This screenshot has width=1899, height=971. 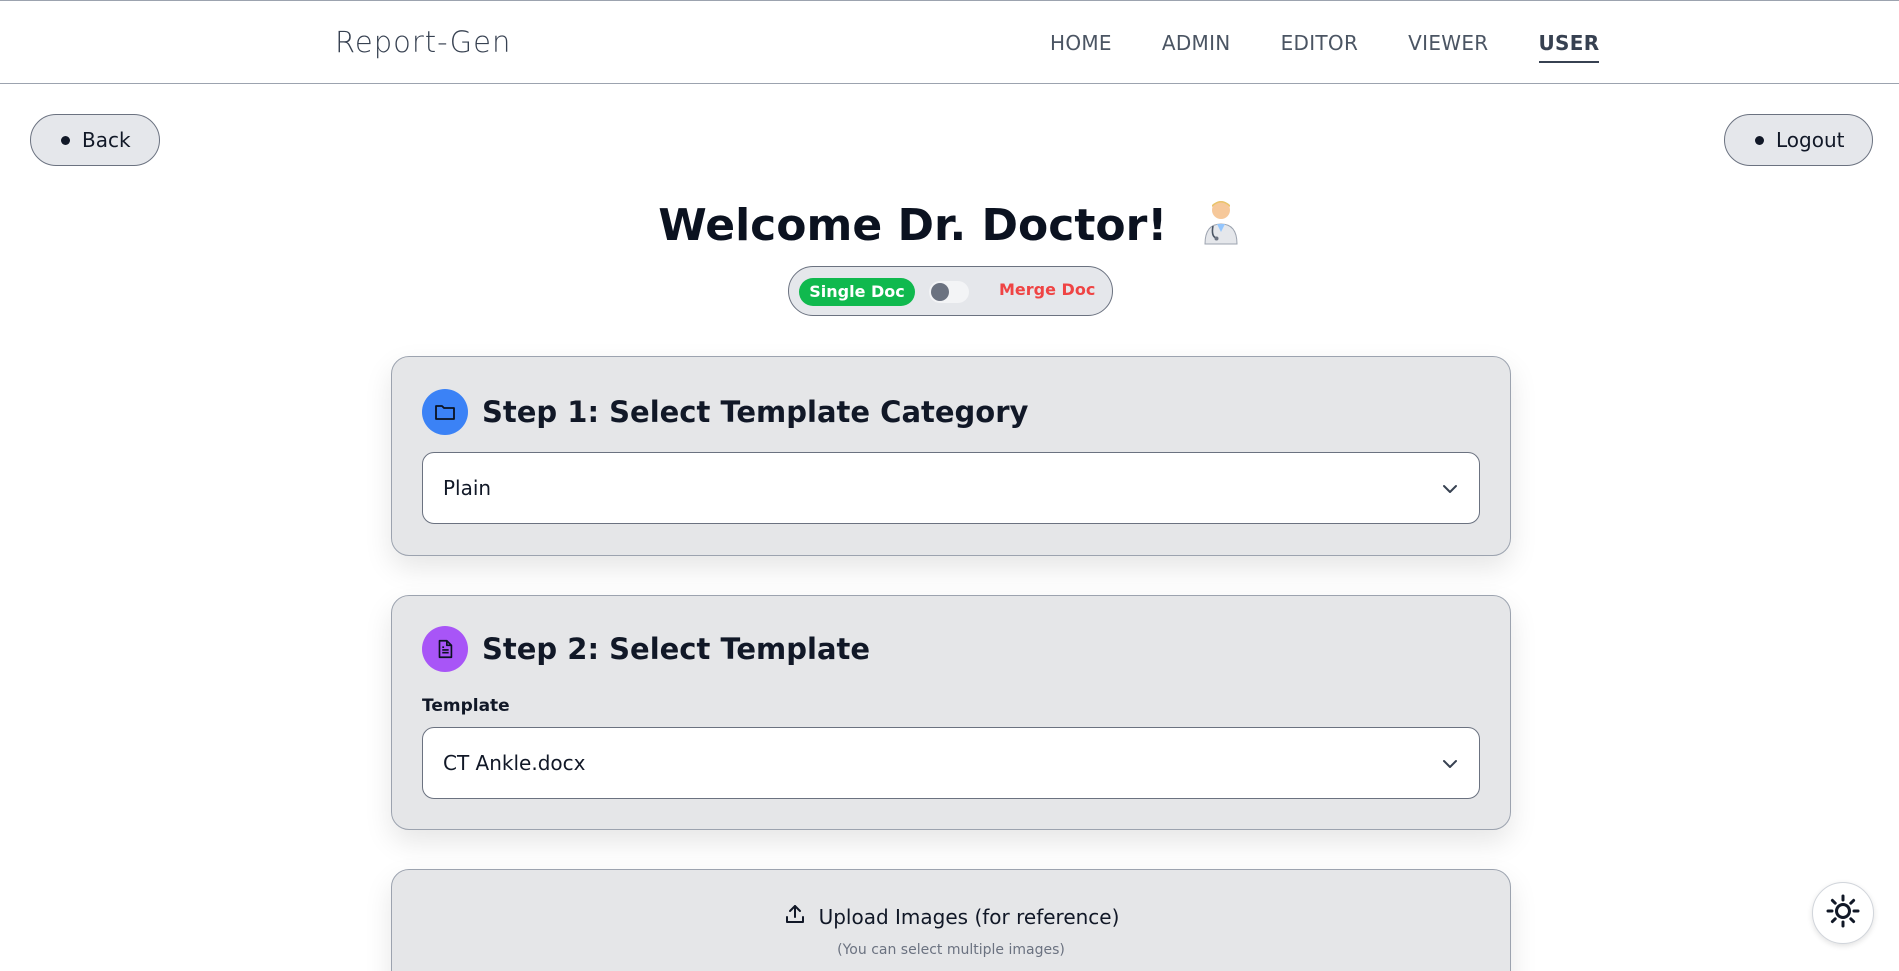 I want to click on step2-header: Step 2: Select Template, so click(x=646, y=649).